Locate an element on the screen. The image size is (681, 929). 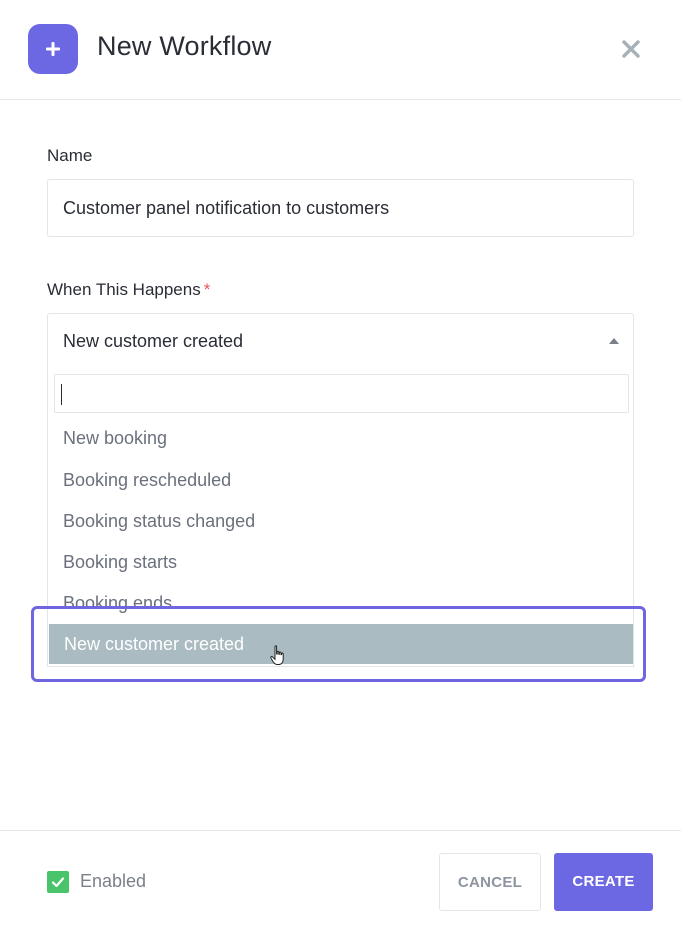
modal-header: New Workflow is located at coordinates (340, 50).